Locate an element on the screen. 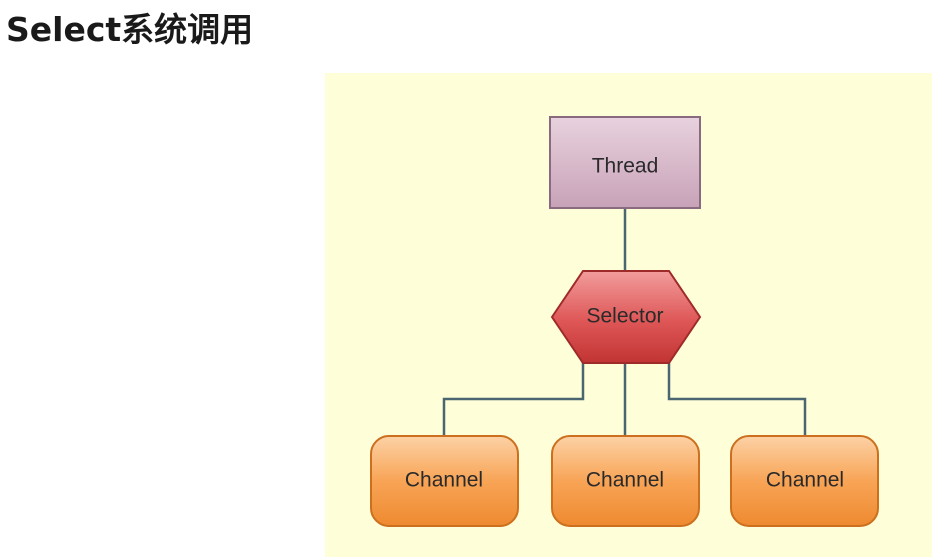 The height and width of the screenshot is (560, 935). thread-node: Thread is located at coordinates (625, 162).